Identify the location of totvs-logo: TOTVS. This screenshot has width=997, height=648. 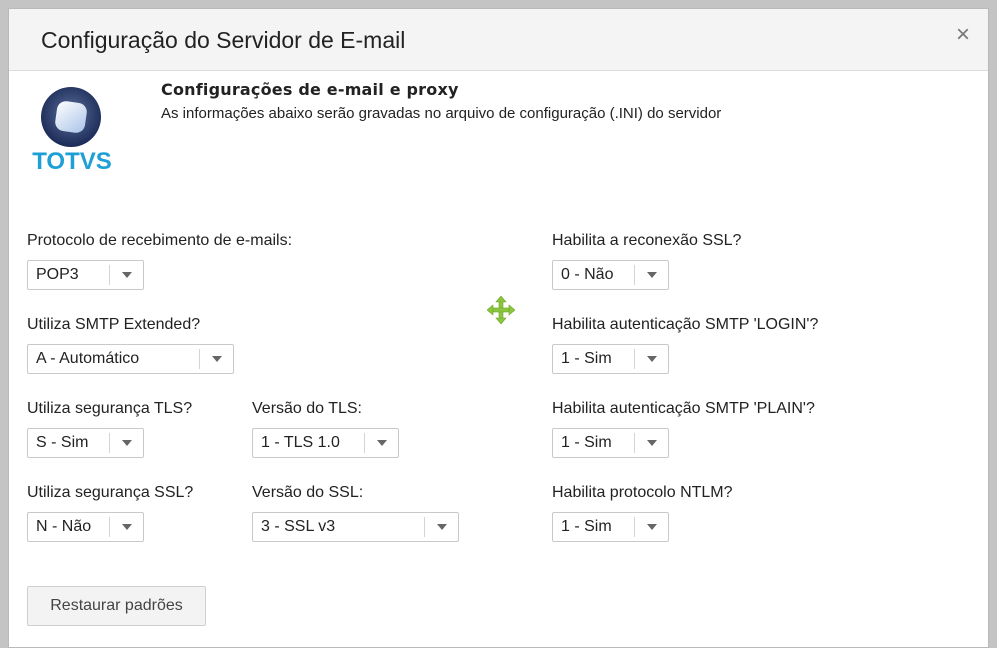
(72, 131).